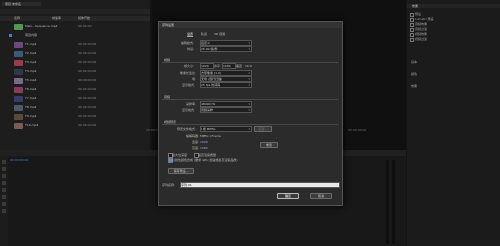 The width and height of the screenshot is (500, 246). What do you see at coordinates (31, 98) in the screenshot?
I see `item-name: T7.mp4` at bounding box center [31, 98].